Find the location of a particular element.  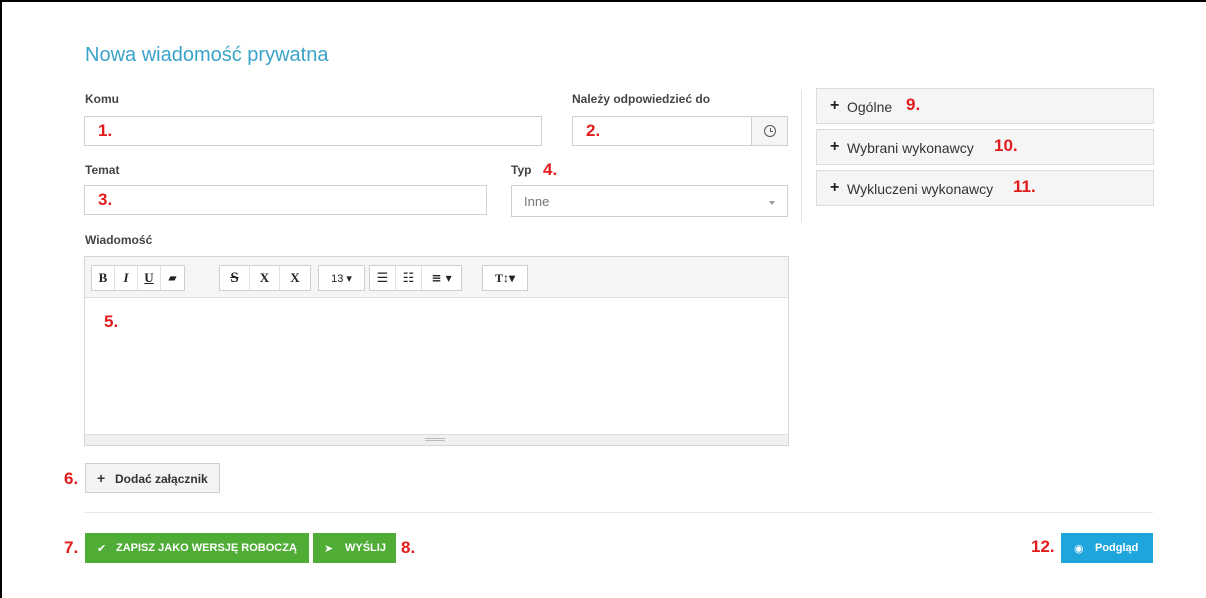

panel-label: Wykluczeni wykonawcy is located at coordinates (920, 189).